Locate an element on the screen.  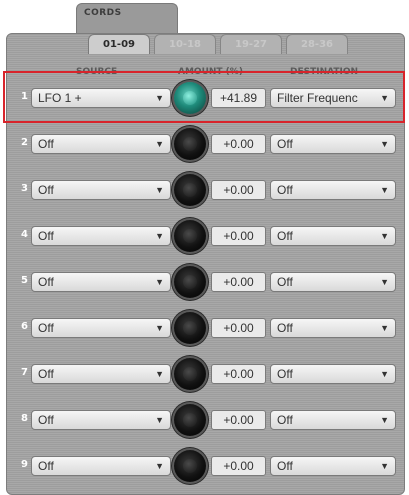
cord-row: 9 Off ▼ +0.00 Off ▼ is located at coordinates (204, 466).